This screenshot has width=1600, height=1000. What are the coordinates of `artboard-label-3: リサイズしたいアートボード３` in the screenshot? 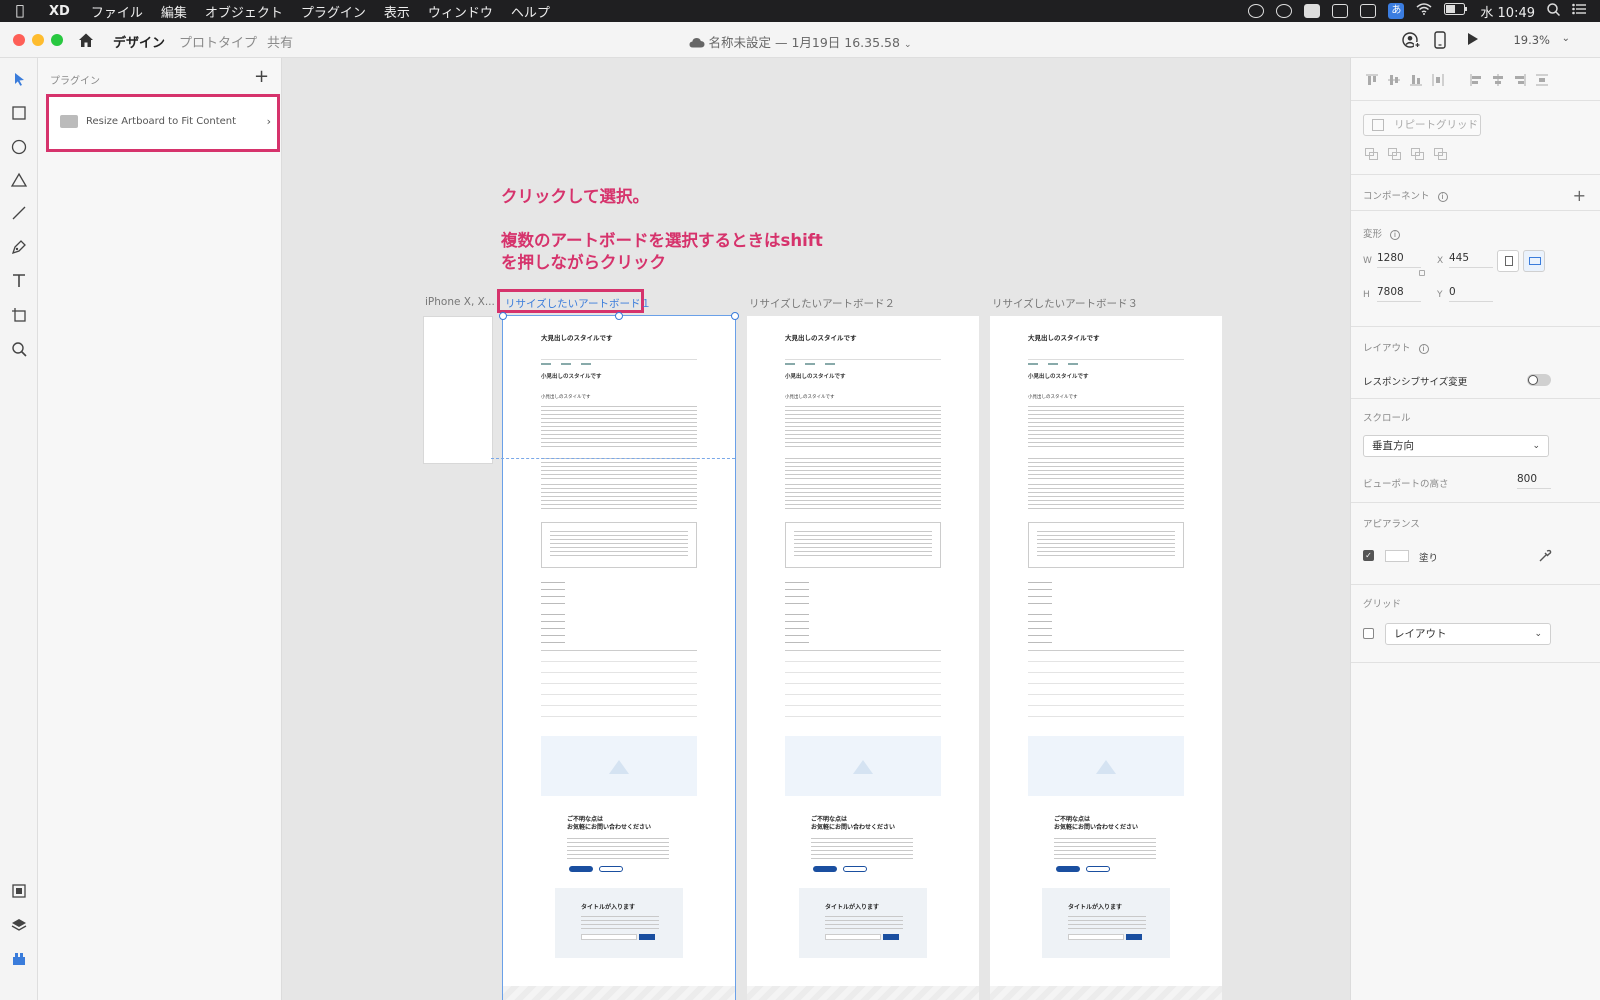 It's located at (1065, 303).